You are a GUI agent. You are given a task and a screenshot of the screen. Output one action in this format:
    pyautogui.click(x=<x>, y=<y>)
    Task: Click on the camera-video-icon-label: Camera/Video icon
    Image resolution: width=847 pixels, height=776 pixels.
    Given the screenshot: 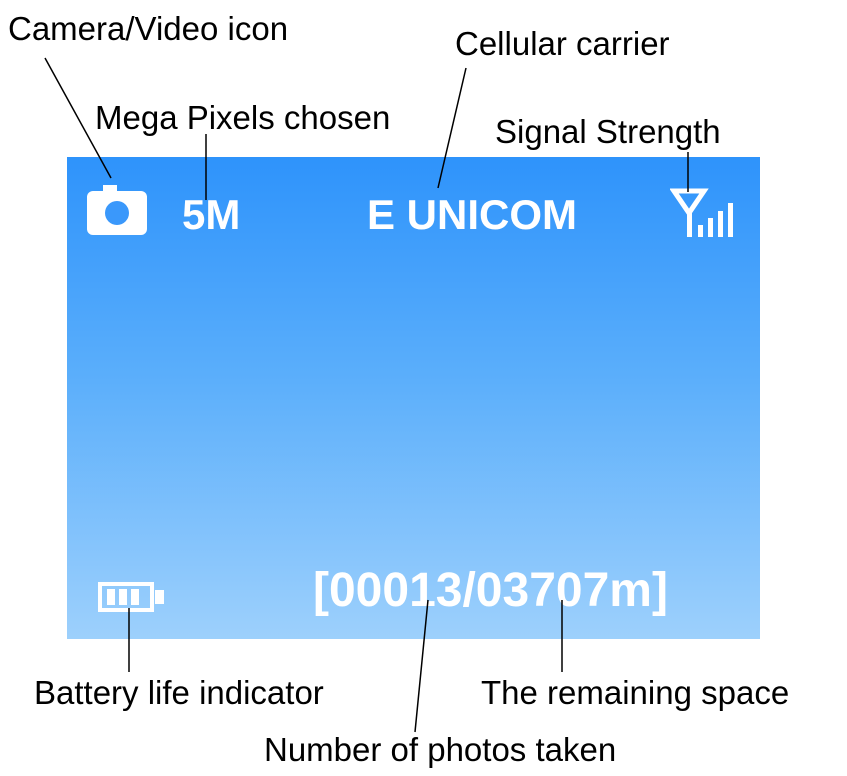 What is the action you would take?
    pyautogui.click(x=148, y=28)
    